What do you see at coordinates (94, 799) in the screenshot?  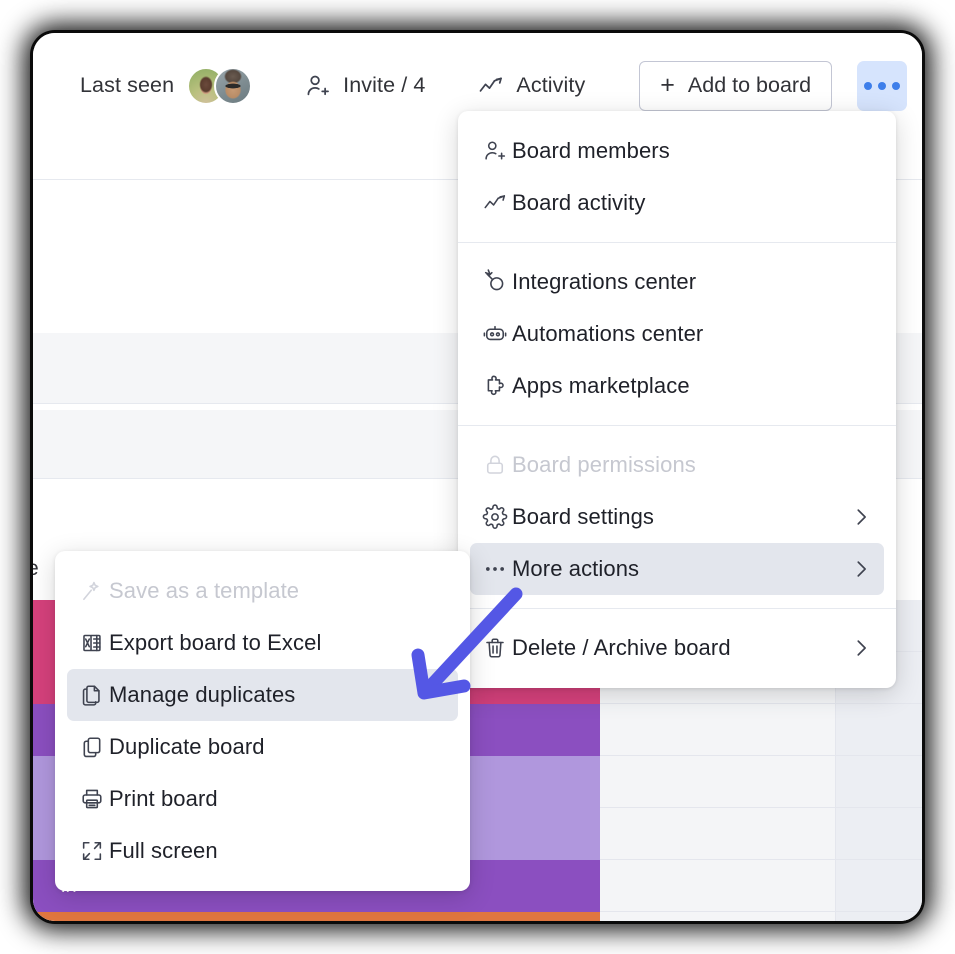 I see `printer-icon` at bounding box center [94, 799].